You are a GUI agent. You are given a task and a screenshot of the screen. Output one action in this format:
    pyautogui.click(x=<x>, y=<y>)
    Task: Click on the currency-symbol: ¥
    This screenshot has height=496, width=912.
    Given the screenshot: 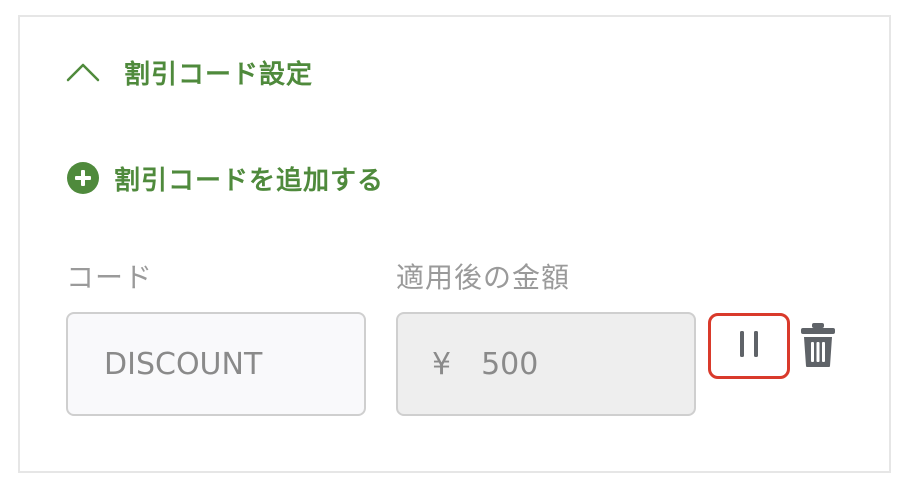 What is the action you would take?
    pyautogui.click(x=442, y=364)
    